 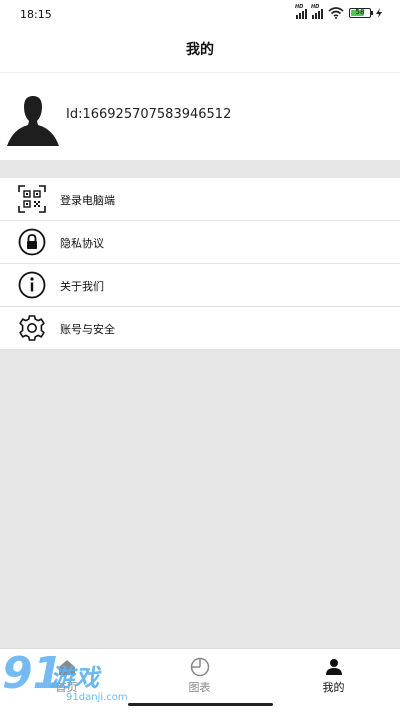 I want to click on lock-icon, so click(x=32, y=242).